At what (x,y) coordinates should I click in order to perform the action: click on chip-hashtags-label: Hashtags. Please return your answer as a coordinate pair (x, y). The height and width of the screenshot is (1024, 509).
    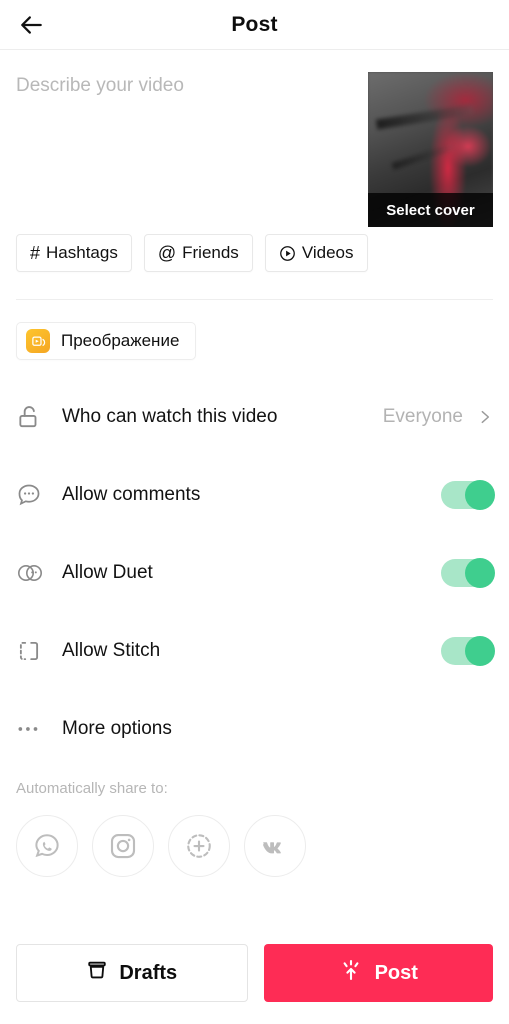
    Looking at the image, I should click on (82, 252).